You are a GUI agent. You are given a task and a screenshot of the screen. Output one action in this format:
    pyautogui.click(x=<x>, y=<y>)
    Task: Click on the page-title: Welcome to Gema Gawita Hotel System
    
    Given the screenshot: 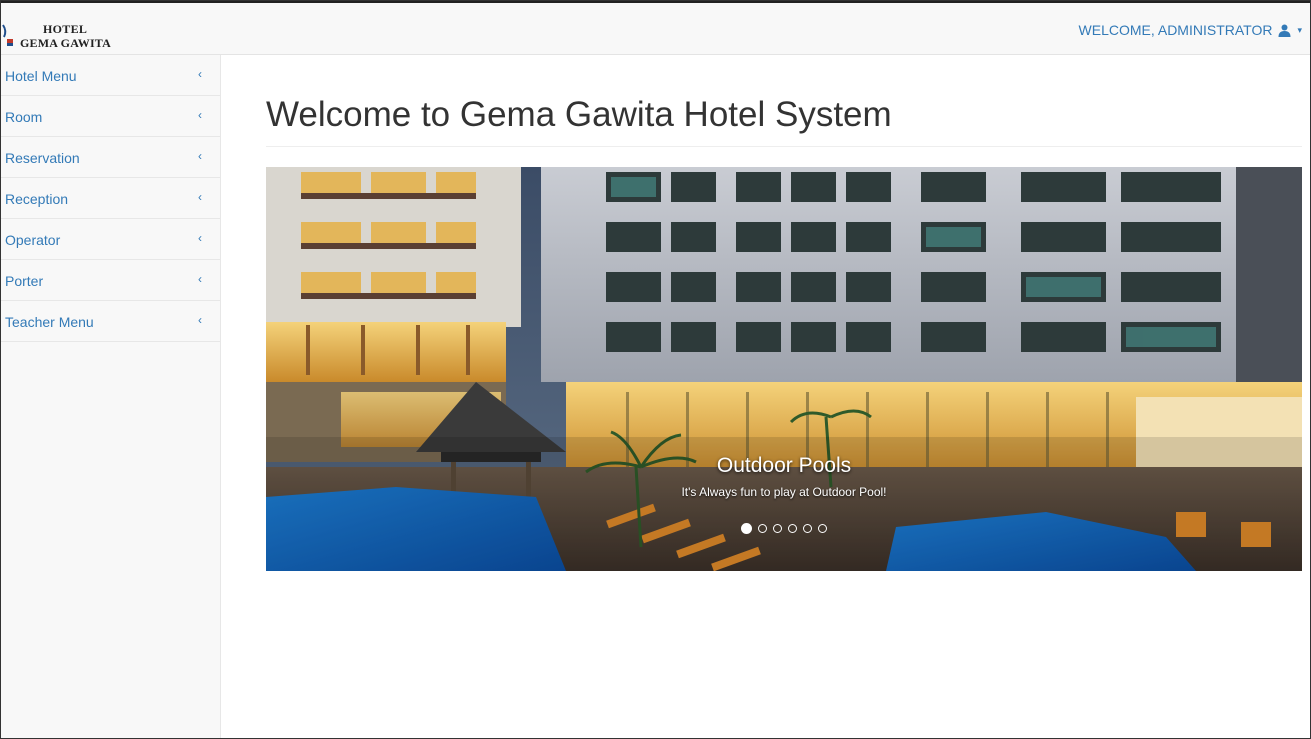 What is the action you would take?
    pyautogui.click(x=579, y=114)
    